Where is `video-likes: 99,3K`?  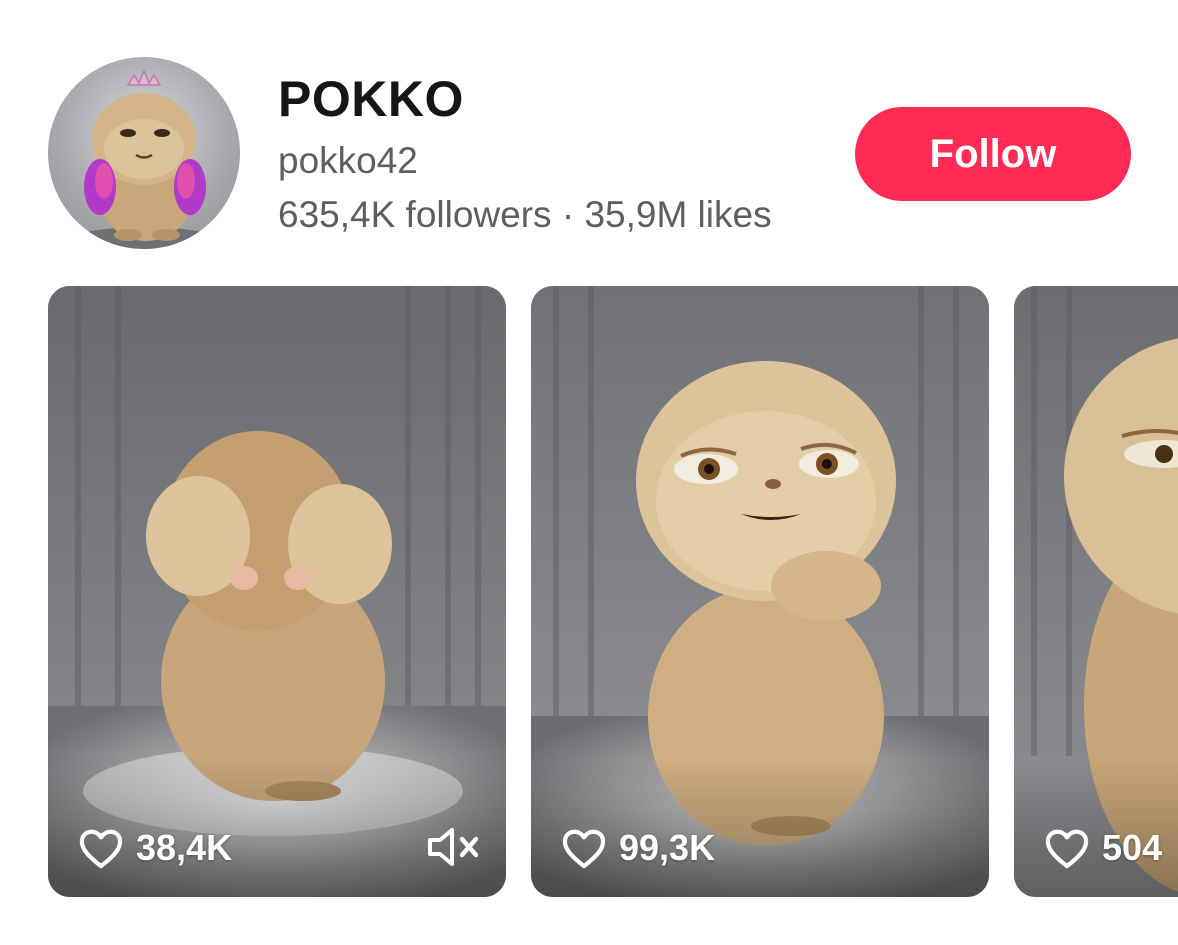 video-likes: 99,3K is located at coordinates (638, 848).